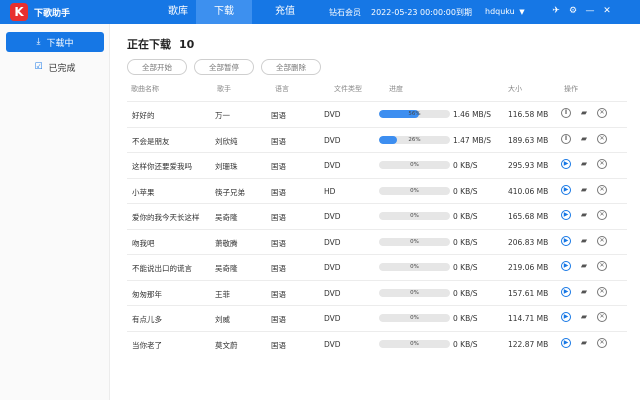 Image resolution: width=640 pixels, height=400 pixels. Describe the element at coordinates (396, 89) in the screenshot. I see `column-header-progress: 进度` at that location.